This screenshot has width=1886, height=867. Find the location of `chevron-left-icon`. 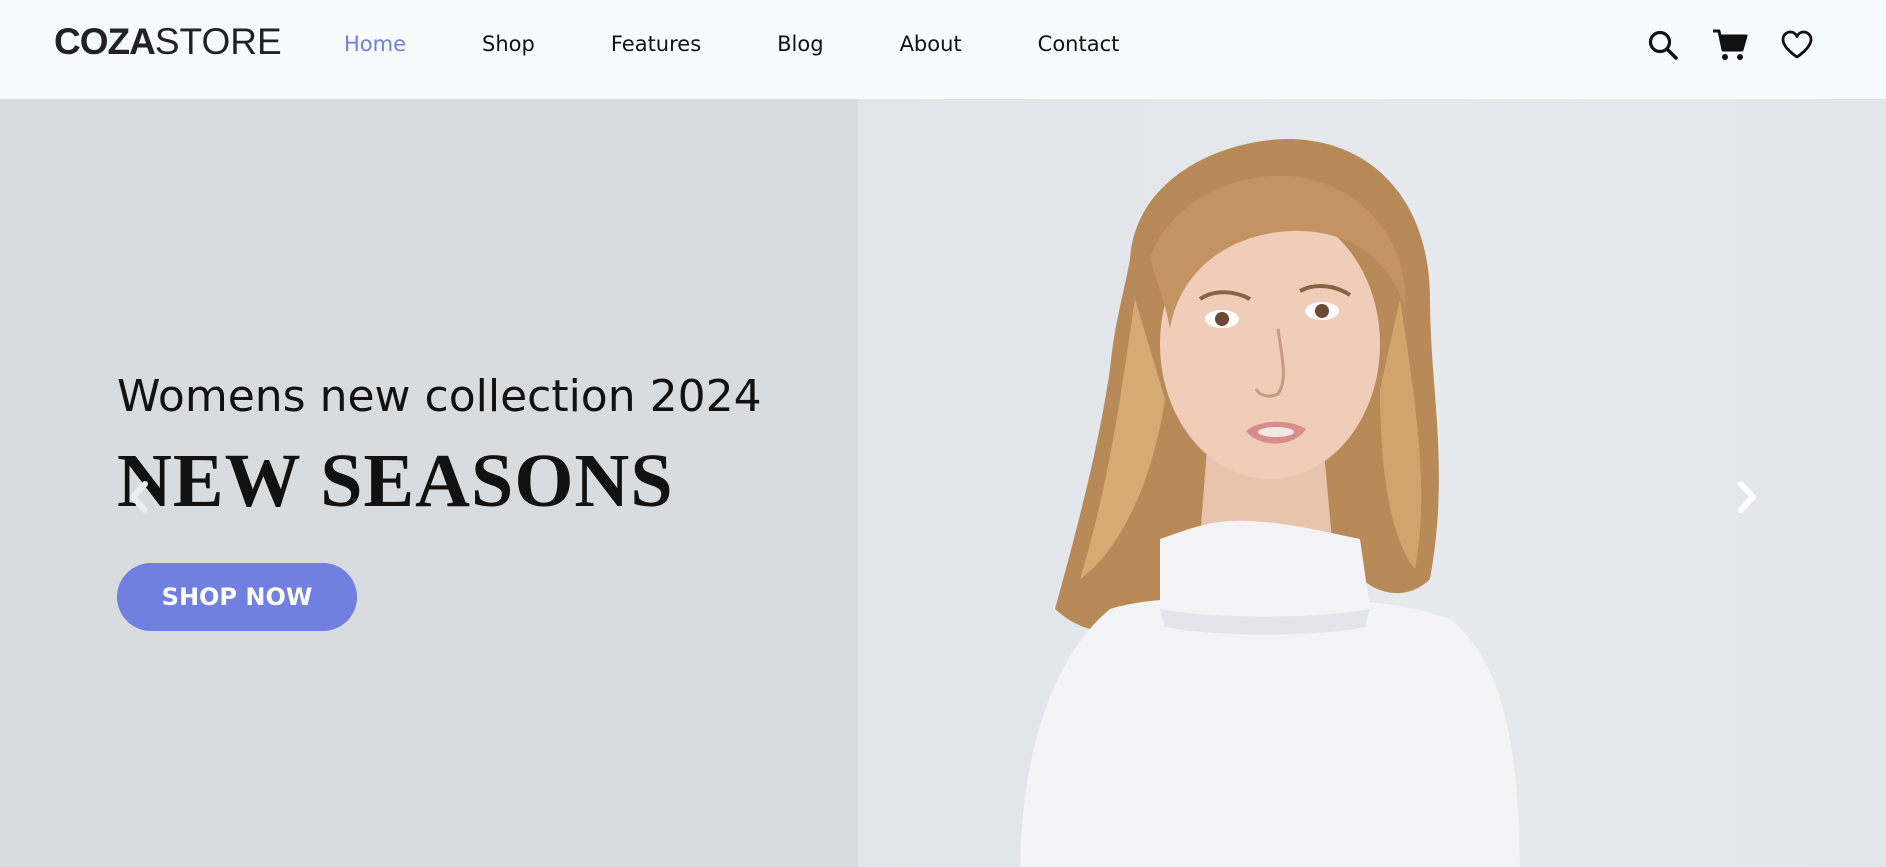

chevron-left-icon is located at coordinates (139, 497).